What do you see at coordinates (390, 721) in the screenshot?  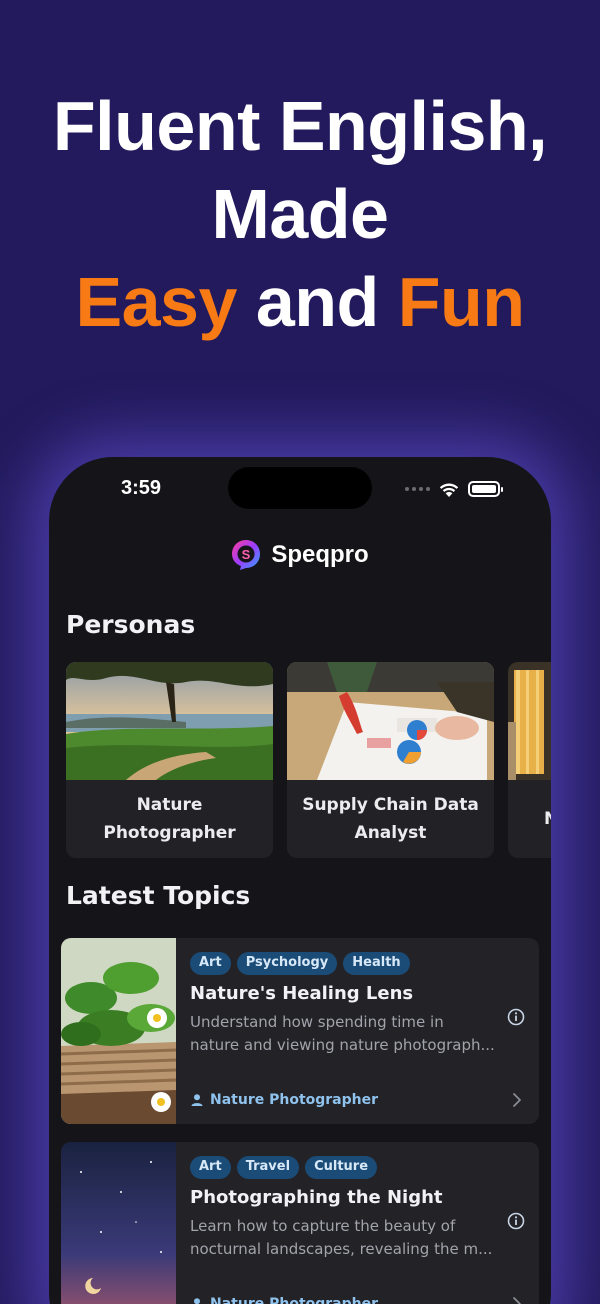 I see `persona-image-analyst` at bounding box center [390, 721].